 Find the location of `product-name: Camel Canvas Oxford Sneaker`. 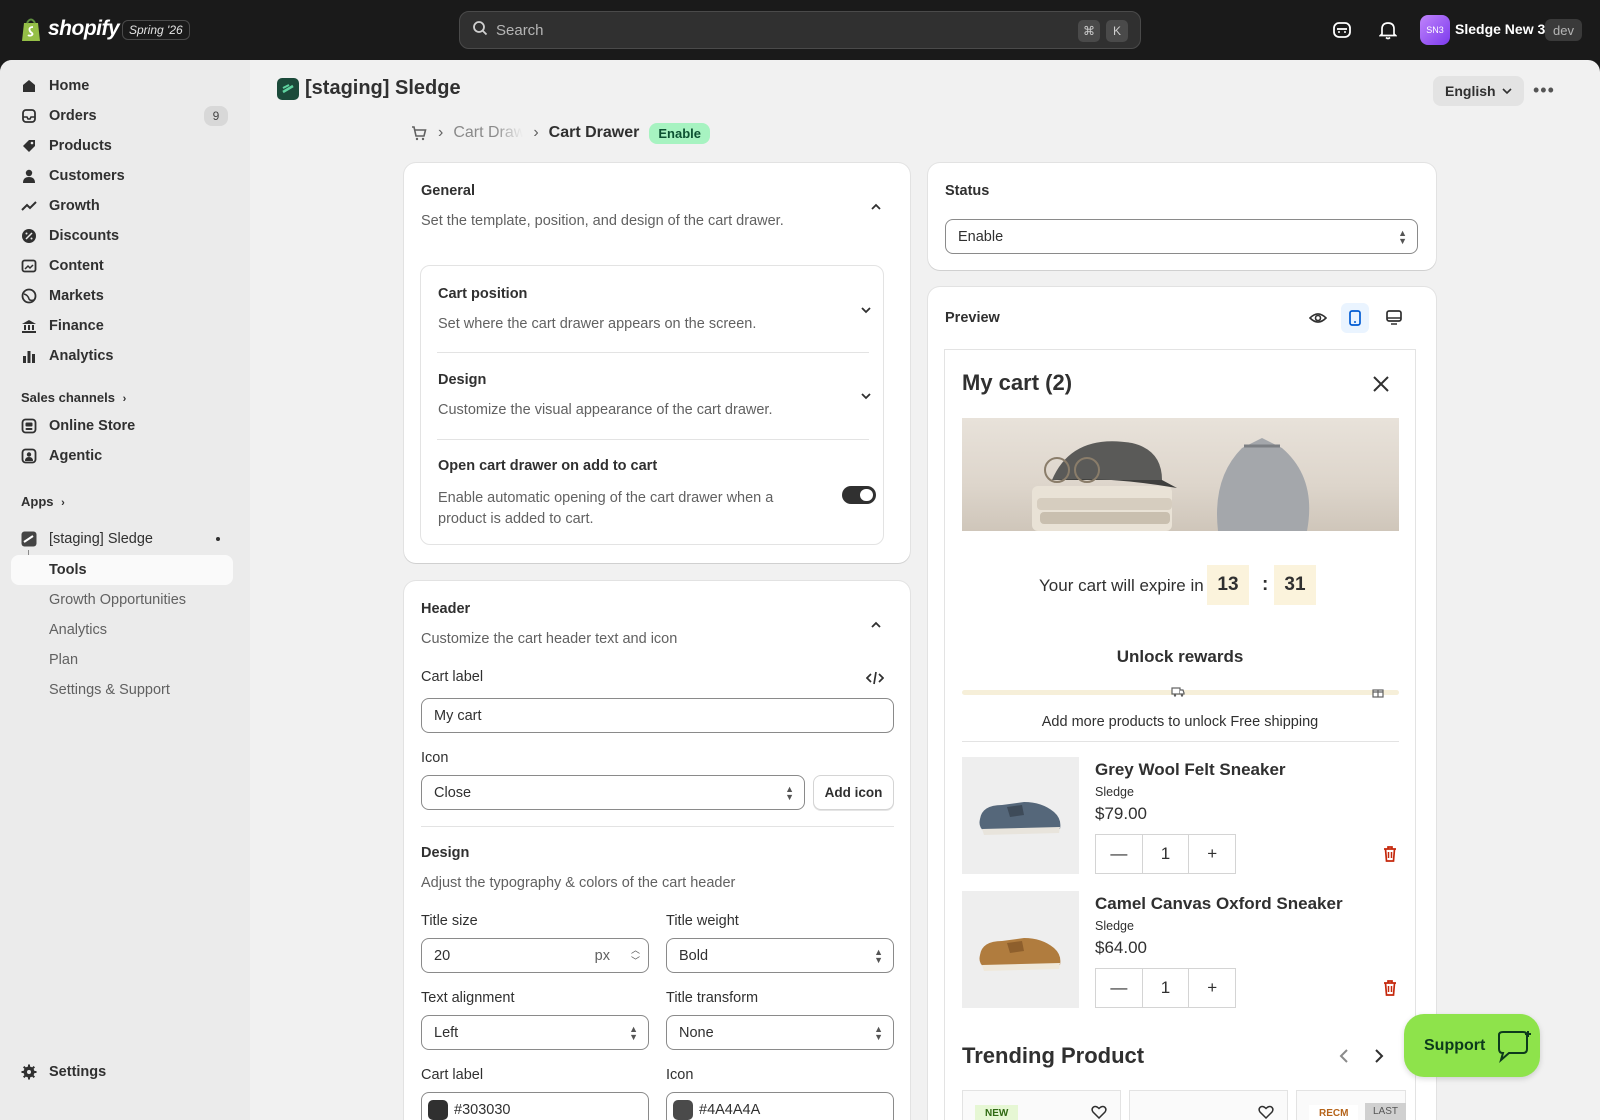

product-name: Camel Canvas Oxford Sneaker is located at coordinates (1219, 904).